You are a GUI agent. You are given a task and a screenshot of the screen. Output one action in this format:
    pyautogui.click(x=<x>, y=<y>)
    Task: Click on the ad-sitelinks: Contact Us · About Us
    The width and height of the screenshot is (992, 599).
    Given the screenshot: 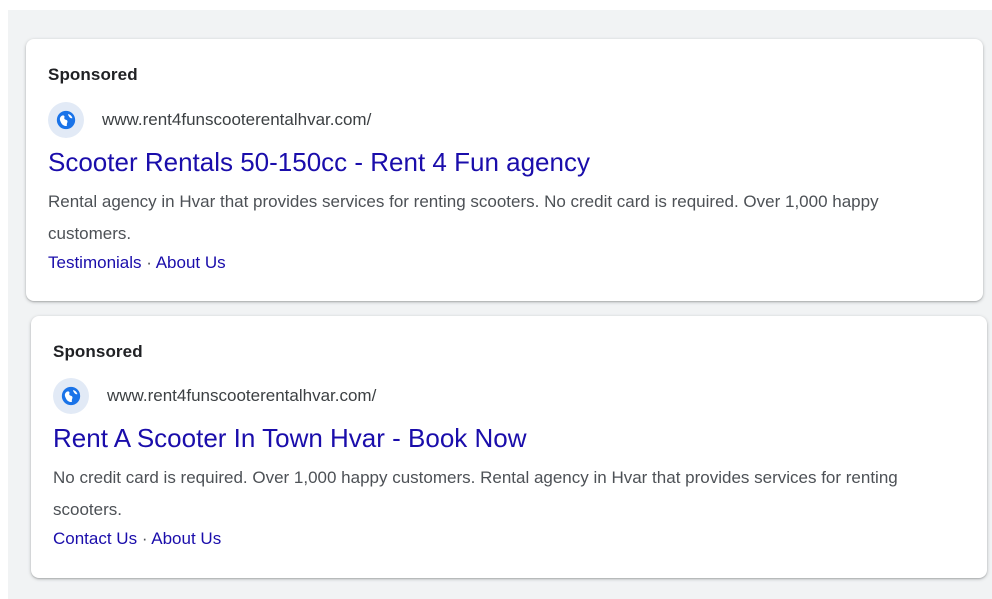 What is the action you would take?
    pyautogui.click(x=137, y=539)
    